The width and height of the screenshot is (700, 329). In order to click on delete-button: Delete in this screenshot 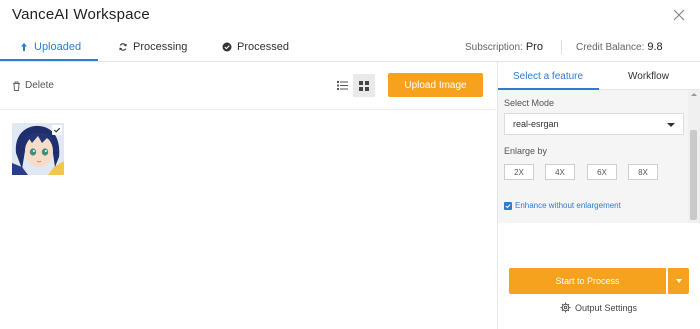, I will do `click(33, 85)`.